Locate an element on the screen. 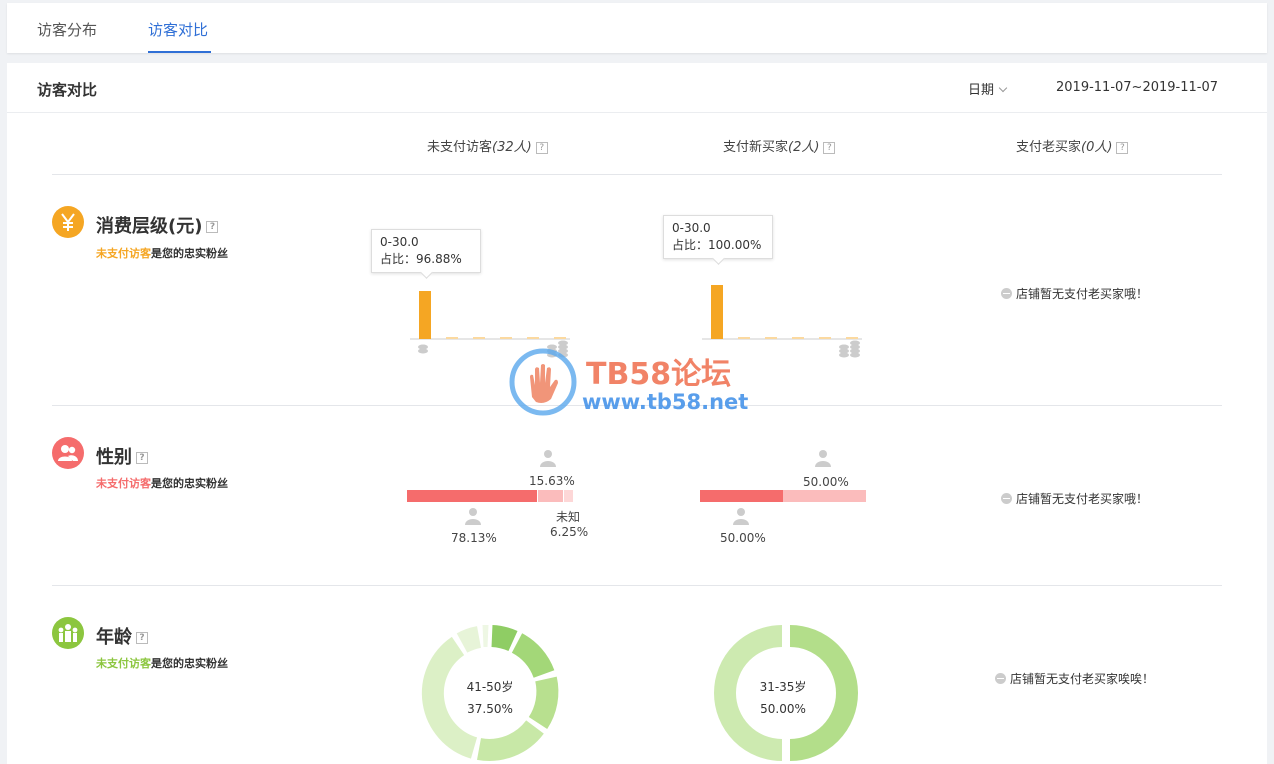 Image resolution: width=1274 pixels, height=764 pixels. active-tab-indicator is located at coordinates (179, 52).